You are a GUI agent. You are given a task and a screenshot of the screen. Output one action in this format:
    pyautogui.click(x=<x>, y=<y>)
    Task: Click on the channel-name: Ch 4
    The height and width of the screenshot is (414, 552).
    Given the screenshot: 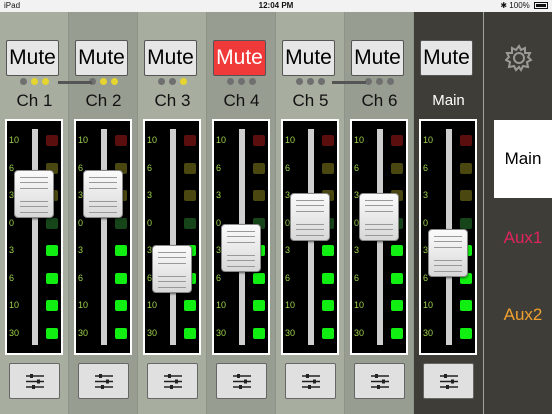 What is the action you would take?
    pyautogui.click(x=241, y=100)
    